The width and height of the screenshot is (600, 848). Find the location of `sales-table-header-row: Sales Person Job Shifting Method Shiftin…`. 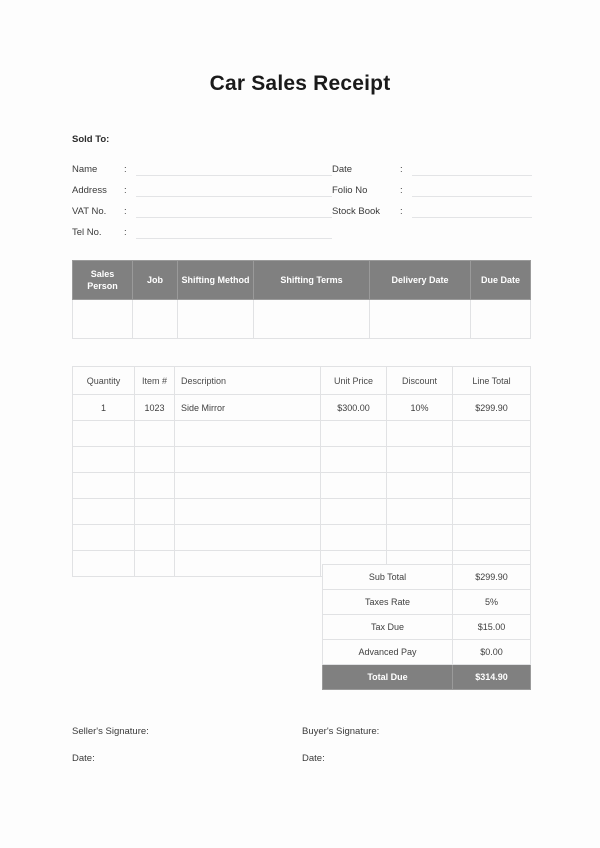

sales-table-header-row: Sales Person Job Shifting Method Shiftin… is located at coordinates (301, 280).